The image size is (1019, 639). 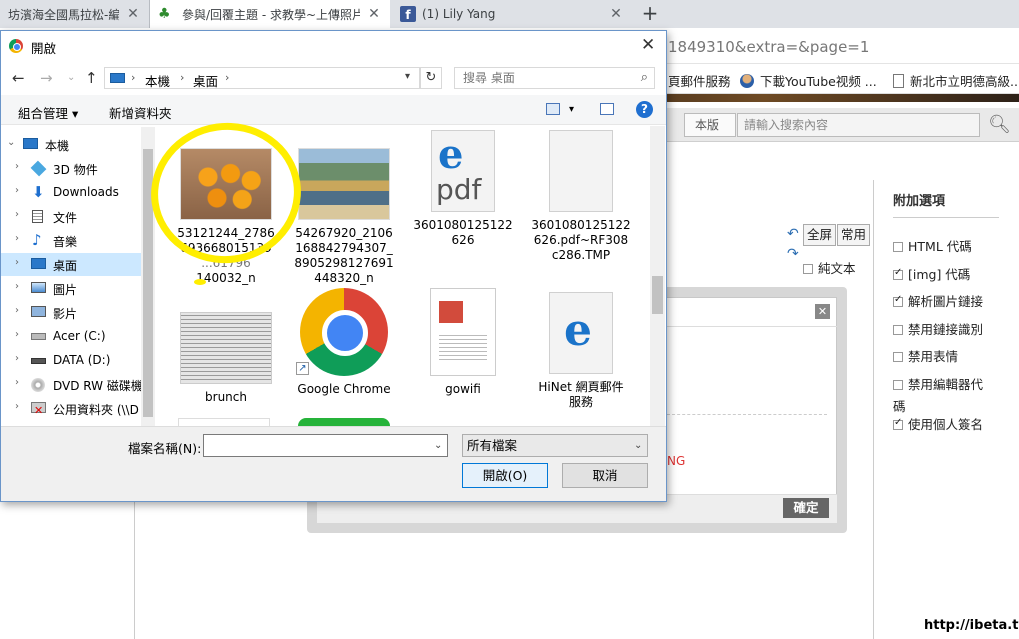 I want to click on breadcrumb-this-pc: 本機, so click(x=157, y=80).